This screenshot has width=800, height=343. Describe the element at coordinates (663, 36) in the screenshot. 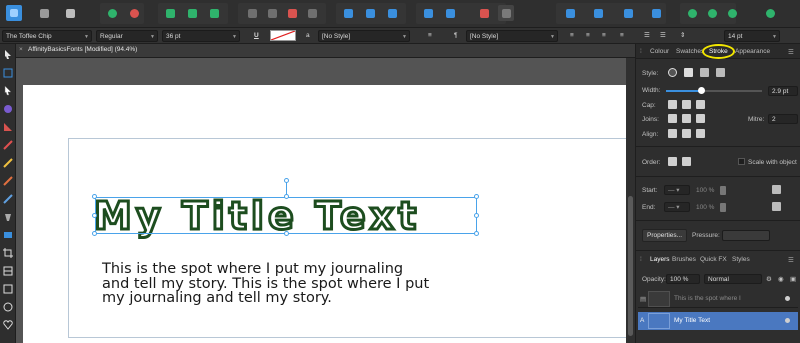

I see `numbering-icon: ☰` at that location.